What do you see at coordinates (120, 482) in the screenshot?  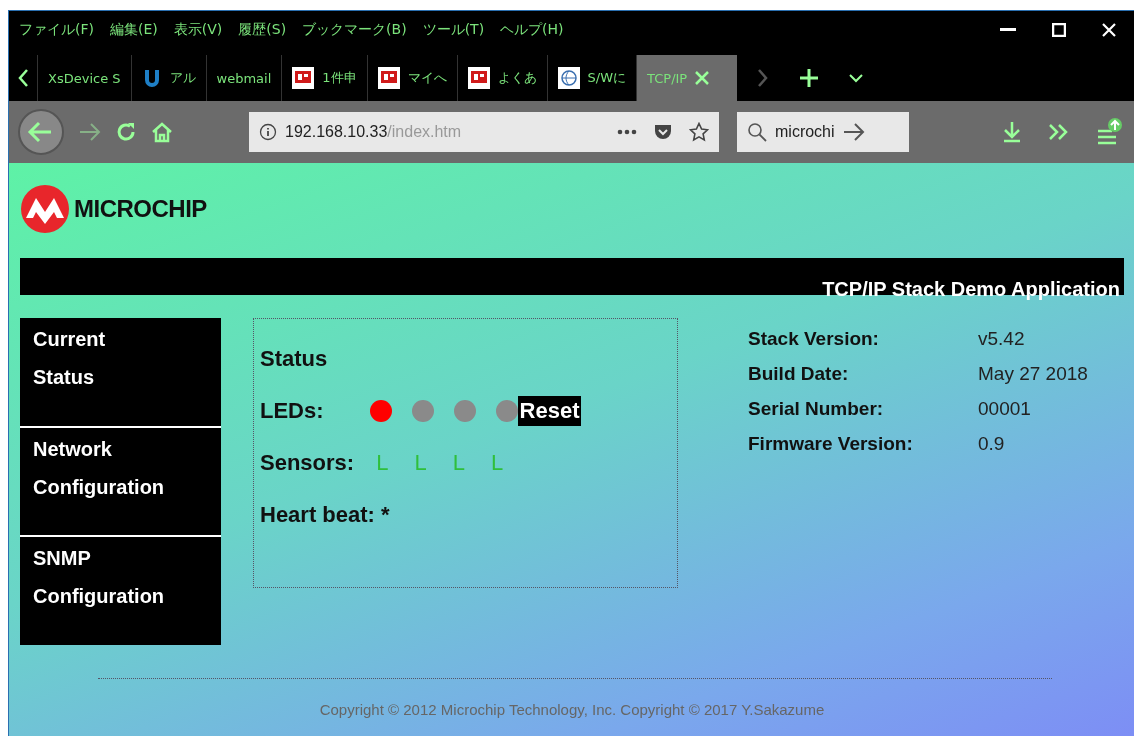 I see `sidebar-link: Network Configuration` at bounding box center [120, 482].